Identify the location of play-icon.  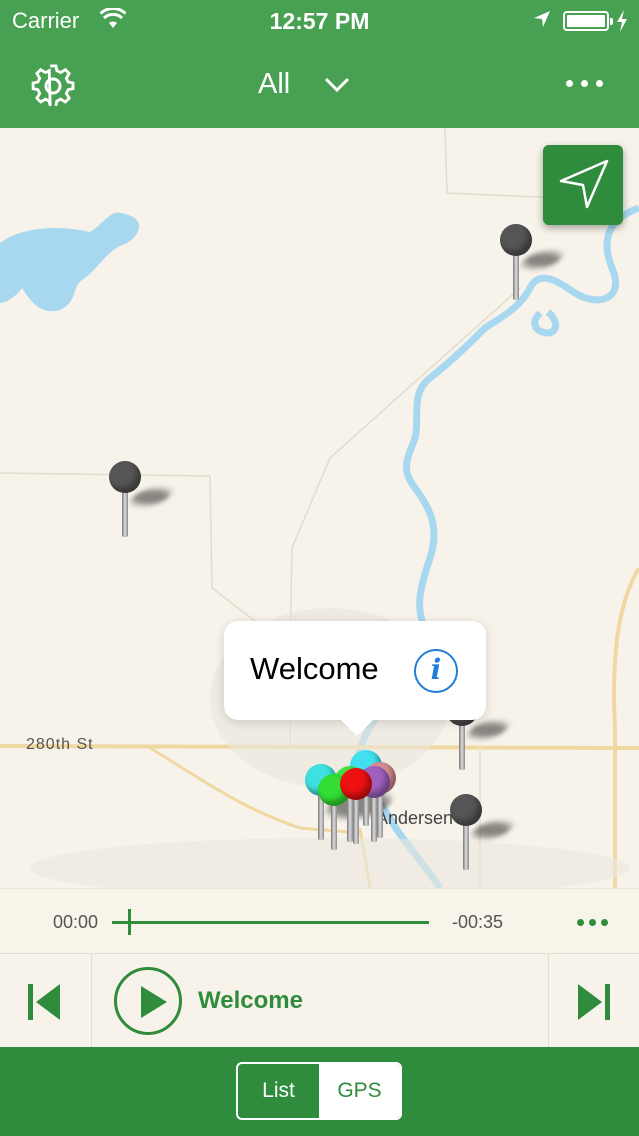
(154, 1002).